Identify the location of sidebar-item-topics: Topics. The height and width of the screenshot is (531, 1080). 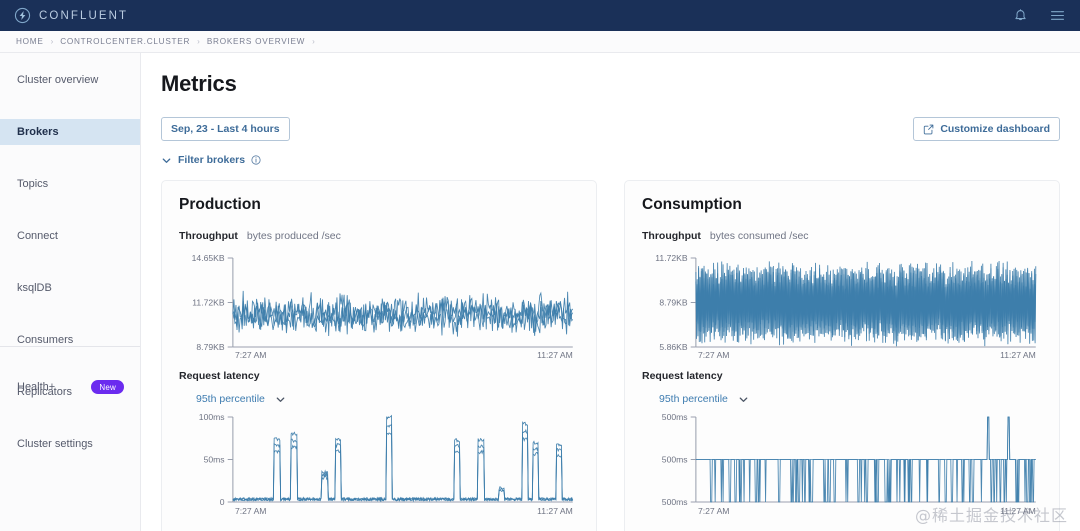
(70, 184).